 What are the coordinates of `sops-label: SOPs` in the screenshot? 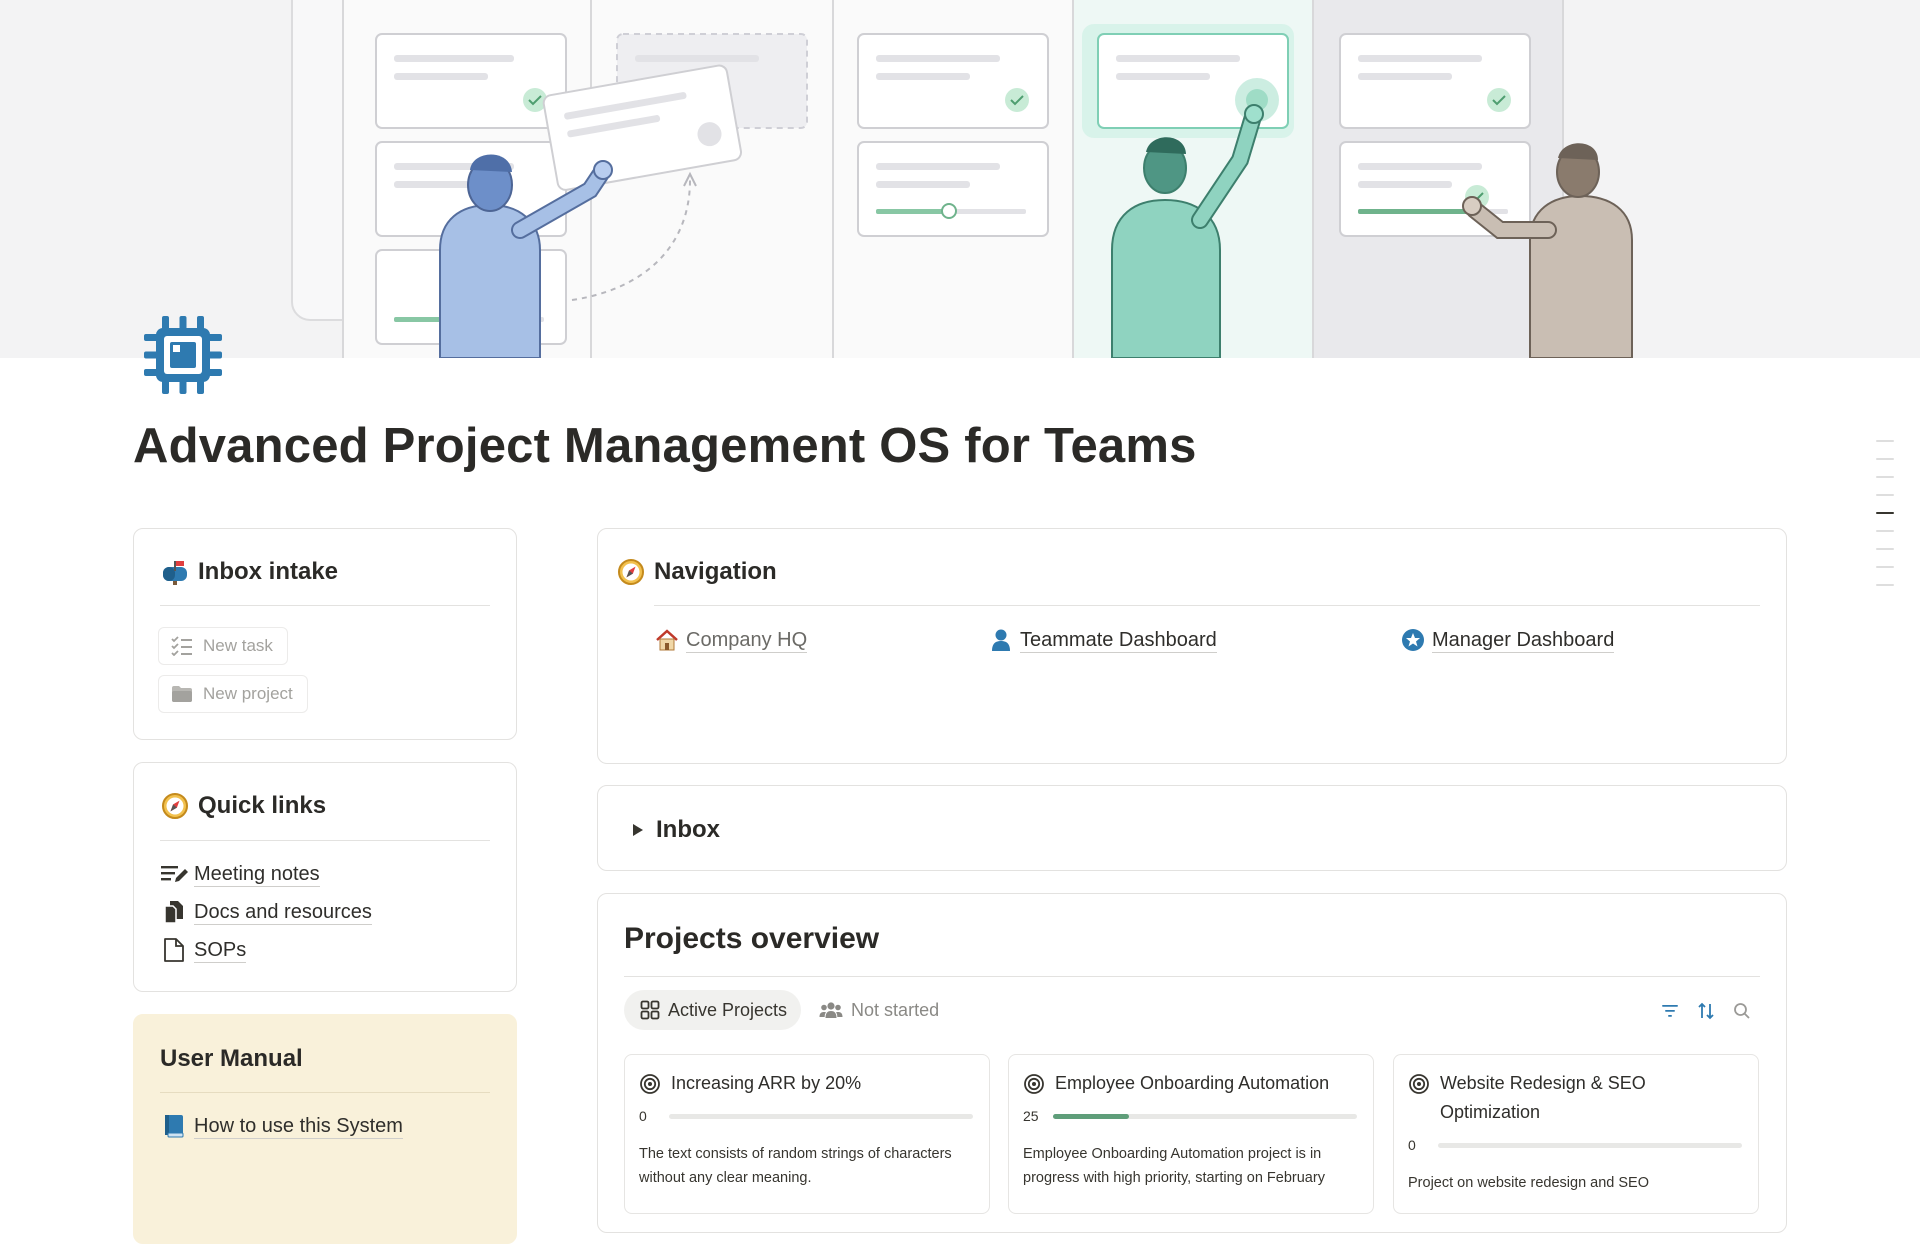 It's located at (220, 950).